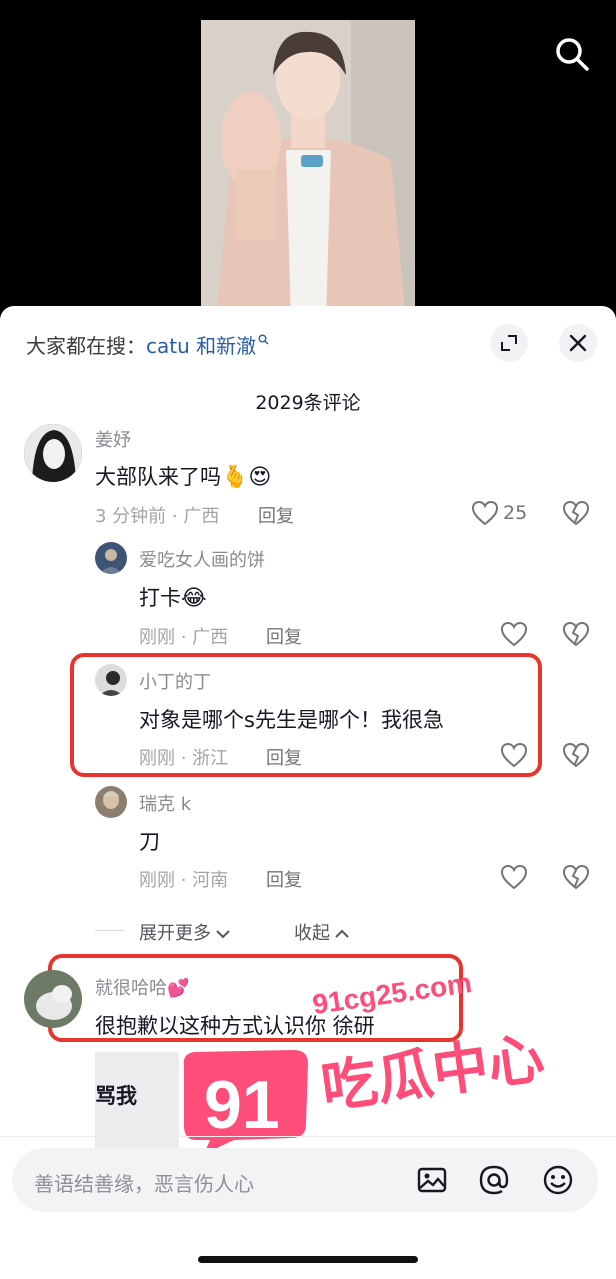 The height and width of the screenshot is (1279, 616). I want to click on close-button, so click(578, 343).